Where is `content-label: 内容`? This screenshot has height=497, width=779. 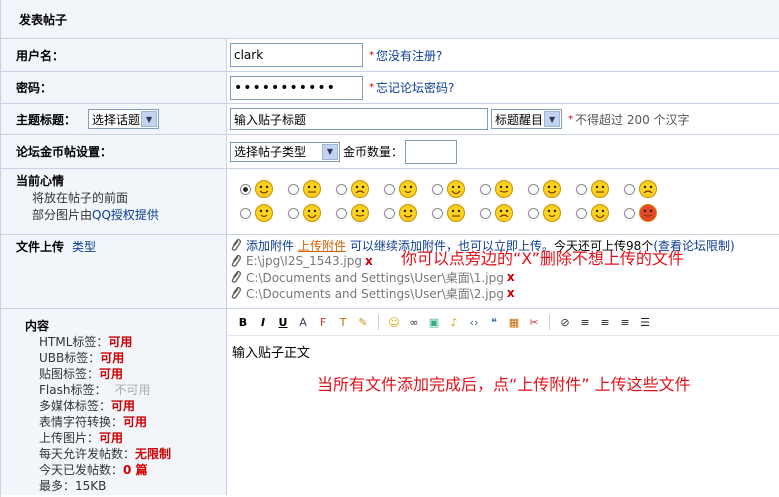
content-label: 内容 is located at coordinates (37, 326).